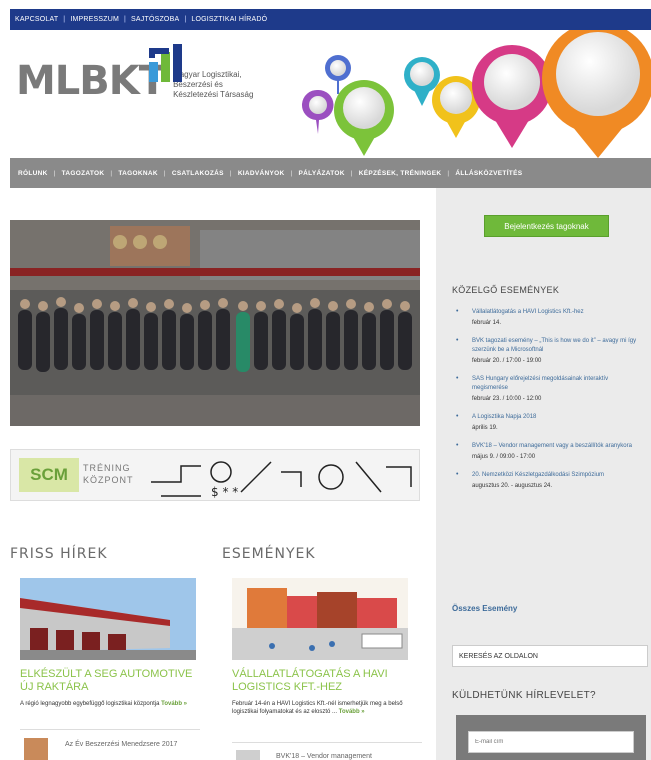 Image resolution: width=651 pixels, height=760 pixels. Describe the element at coordinates (49, 475) in the screenshot. I see `scm-badge: SCM` at that location.